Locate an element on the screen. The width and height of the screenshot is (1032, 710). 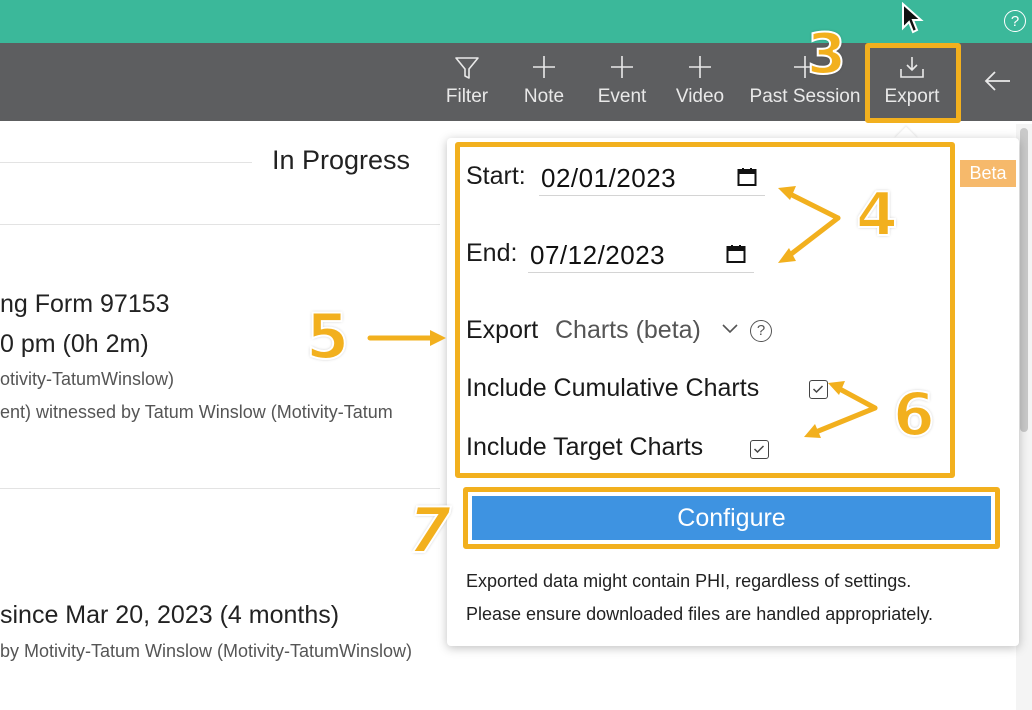
arrow-to-target-checkbox is located at coordinates (843, 421).